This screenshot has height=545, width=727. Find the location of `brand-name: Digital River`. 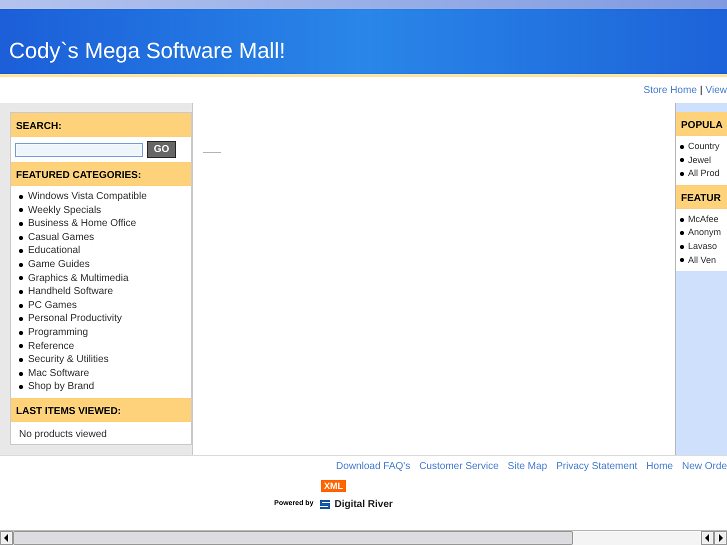

brand-name: Digital River is located at coordinates (363, 505).